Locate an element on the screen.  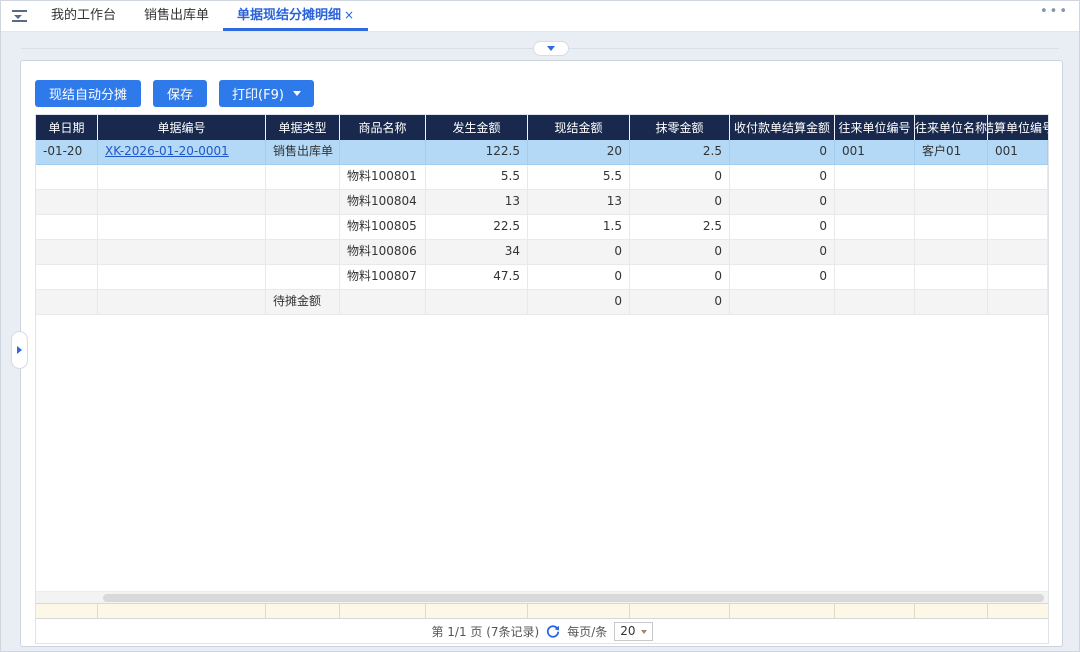
table-row: 物料100806 34 0 0 0 is located at coordinates (542, 252).